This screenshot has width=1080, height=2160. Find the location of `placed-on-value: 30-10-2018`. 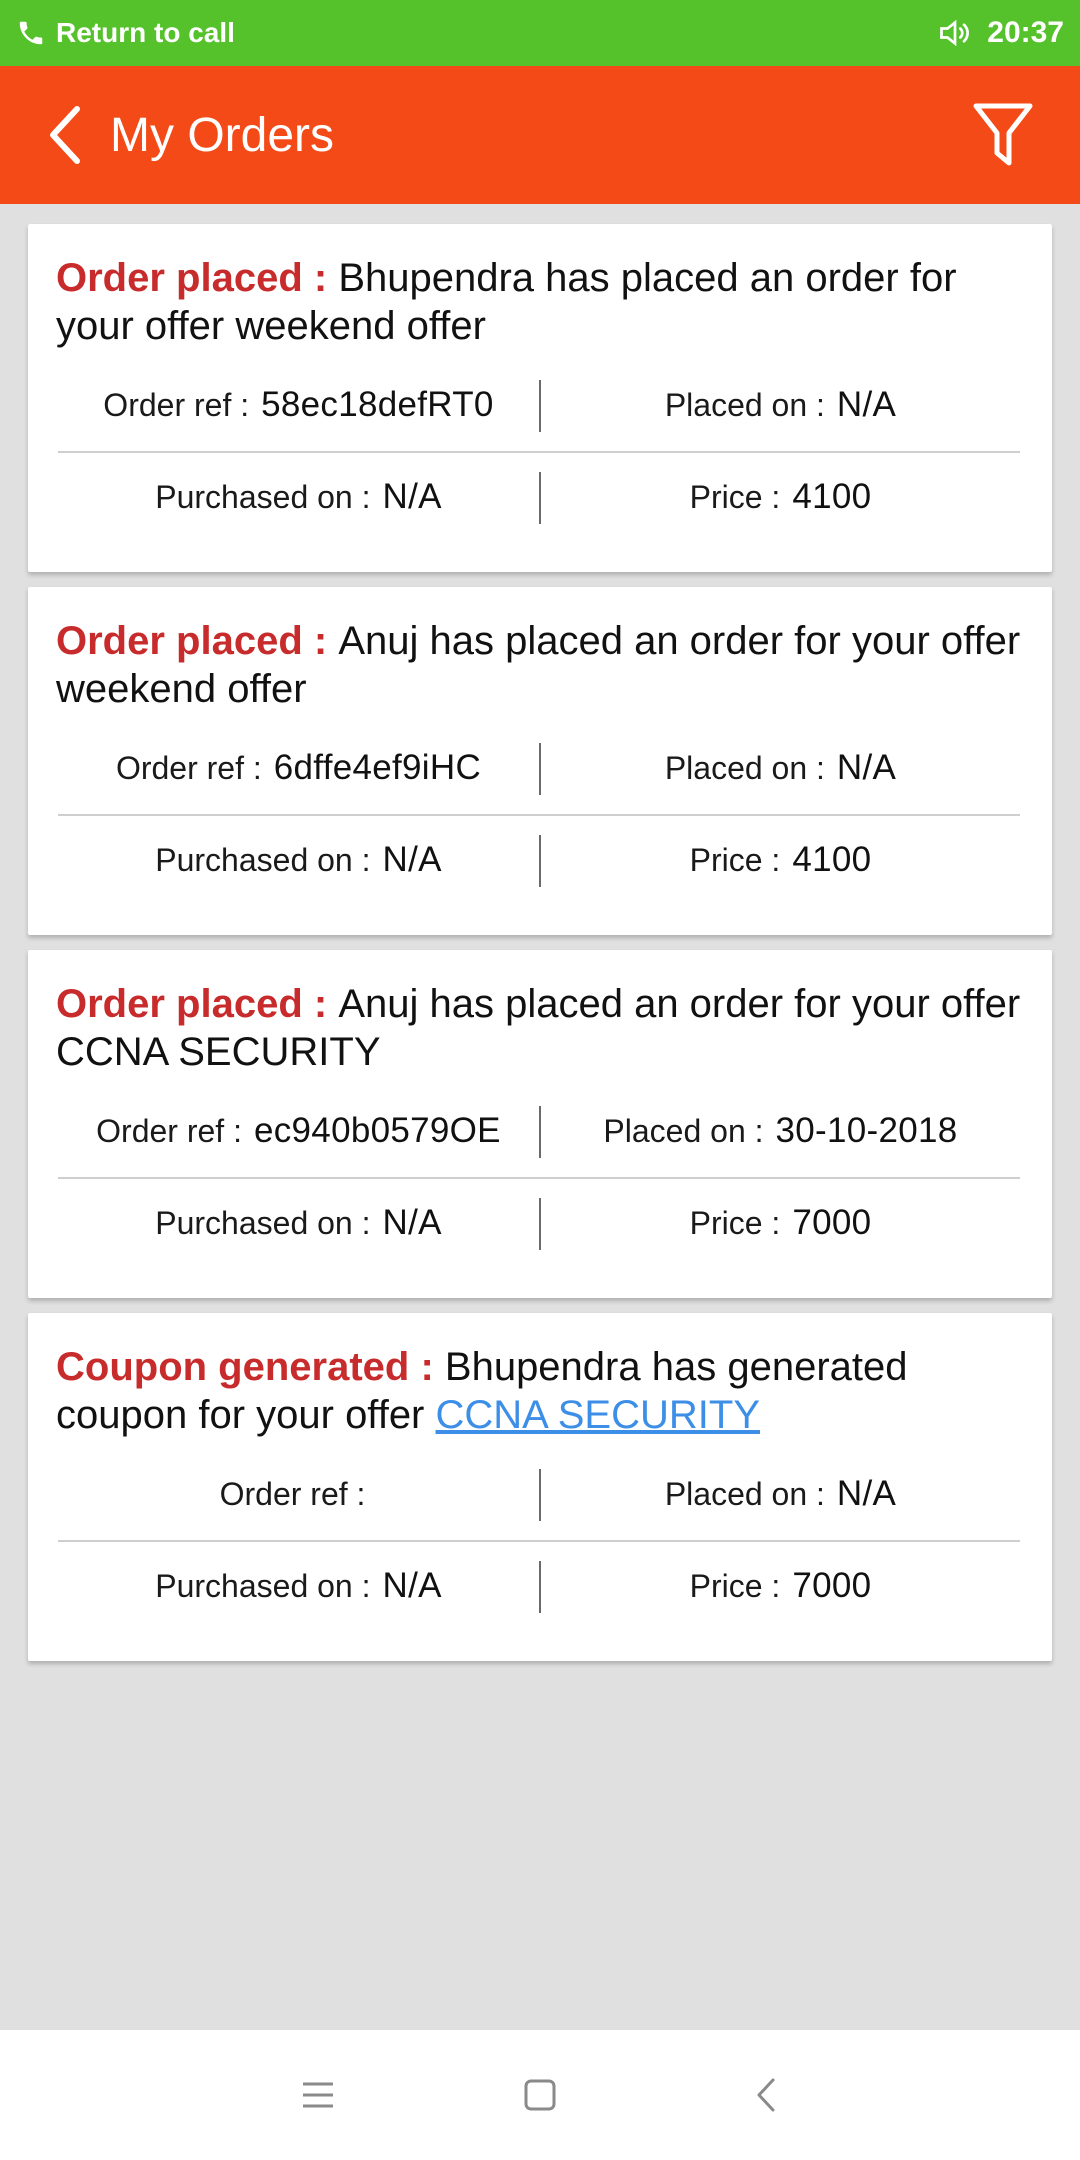

placed-on-value: 30-10-2018 is located at coordinates (866, 1130).